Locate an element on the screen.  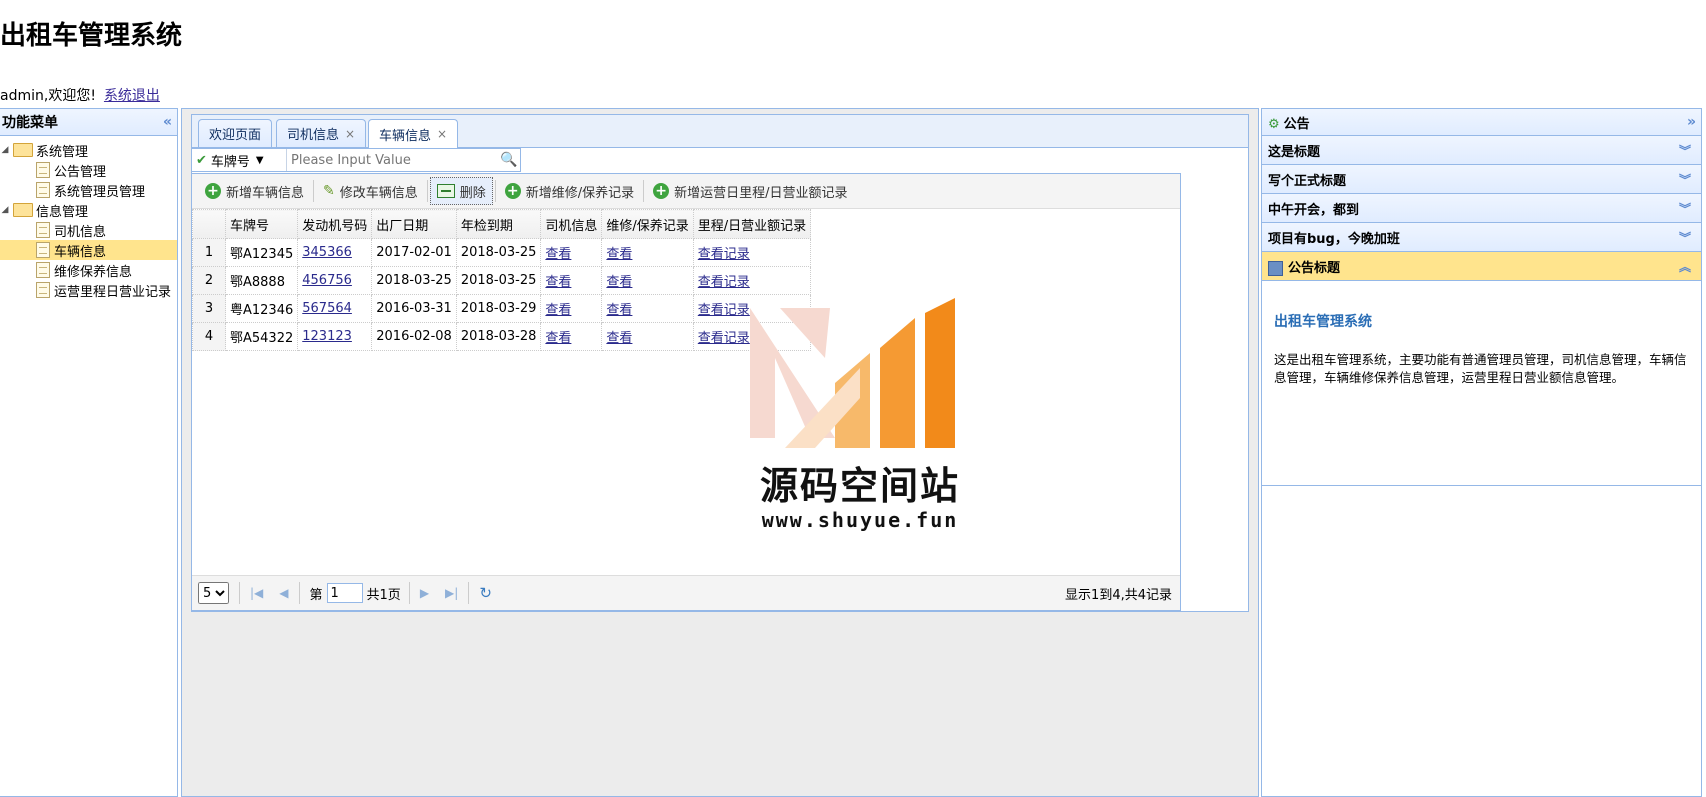
column-header: 年检到期 is located at coordinates (498, 224).